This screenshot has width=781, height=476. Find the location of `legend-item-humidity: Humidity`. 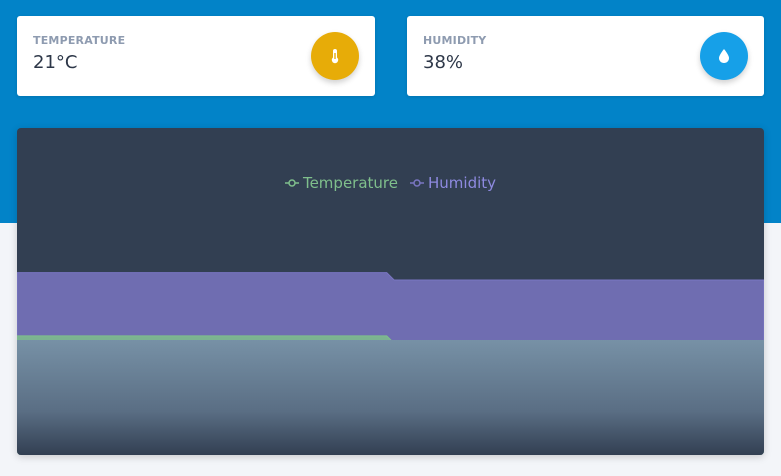

legend-item-humidity: Humidity is located at coordinates (453, 183).